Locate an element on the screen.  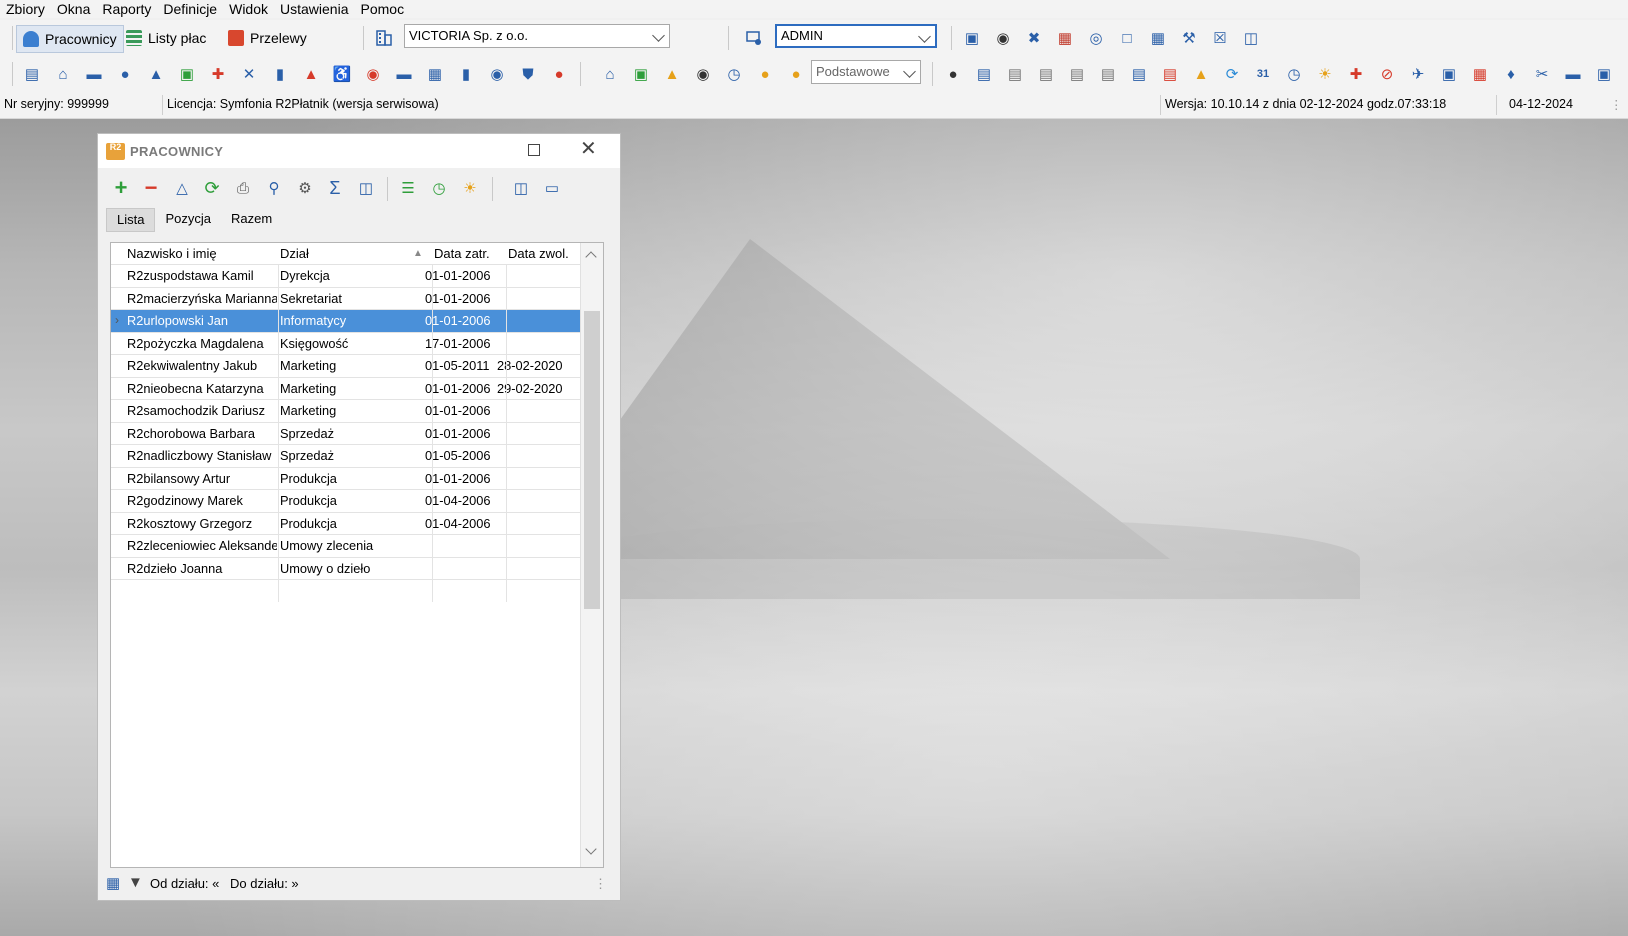
chat-icon: □ is located at coordinates (1127, 38).